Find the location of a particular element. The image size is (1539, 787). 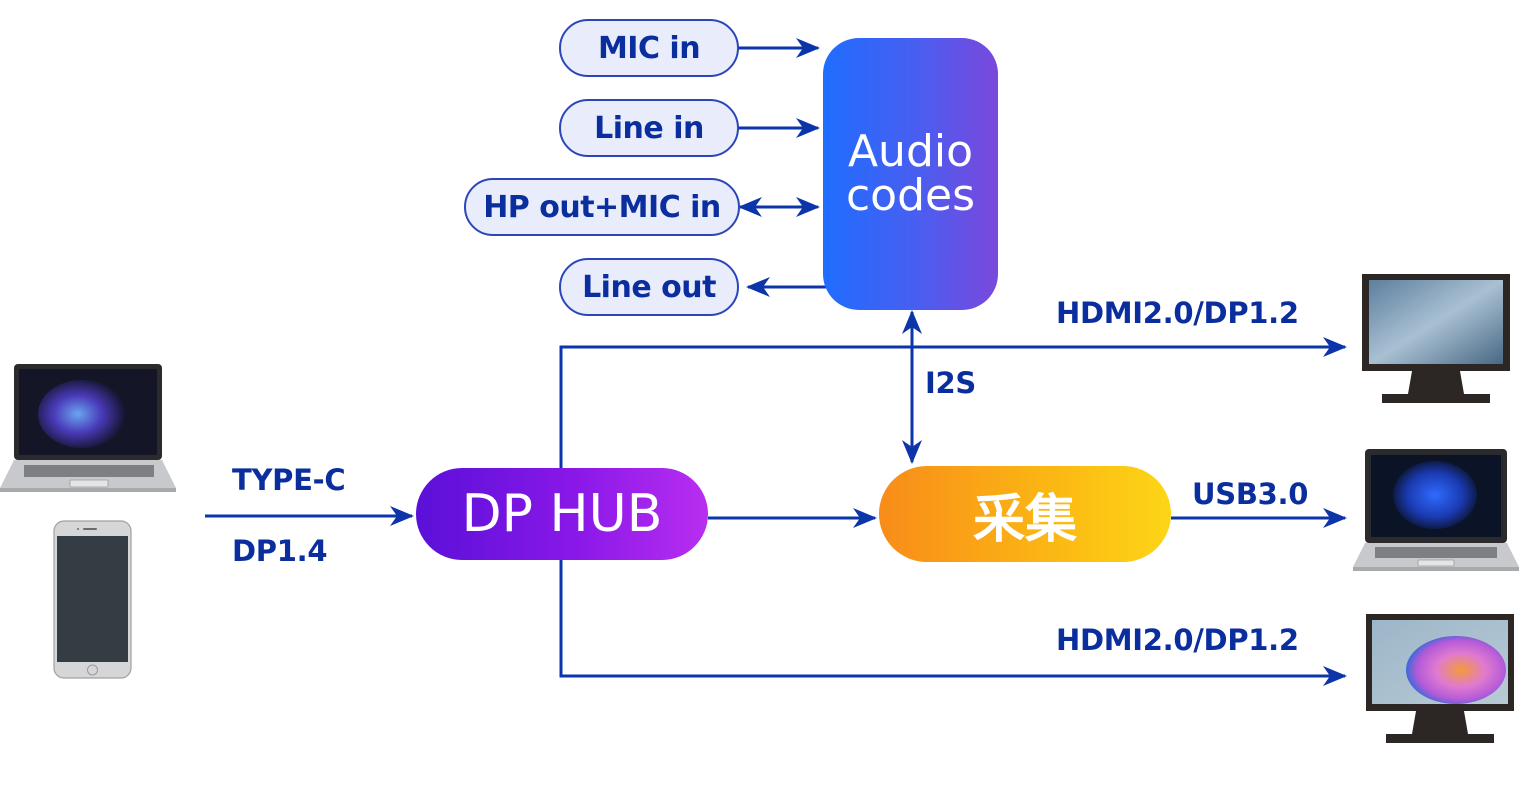

output-laptop-icon is located at coordinates (1436, 510).